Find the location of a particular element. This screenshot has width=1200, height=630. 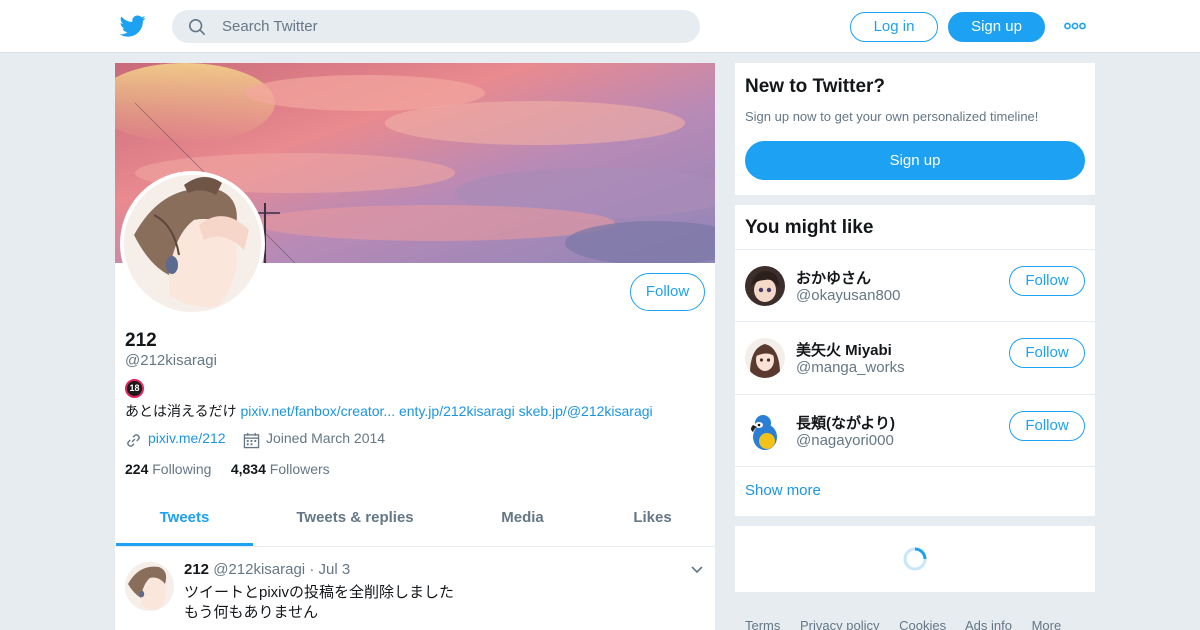

top-navigation-bar: Log in Sign up is located at coordinates (600, 26).